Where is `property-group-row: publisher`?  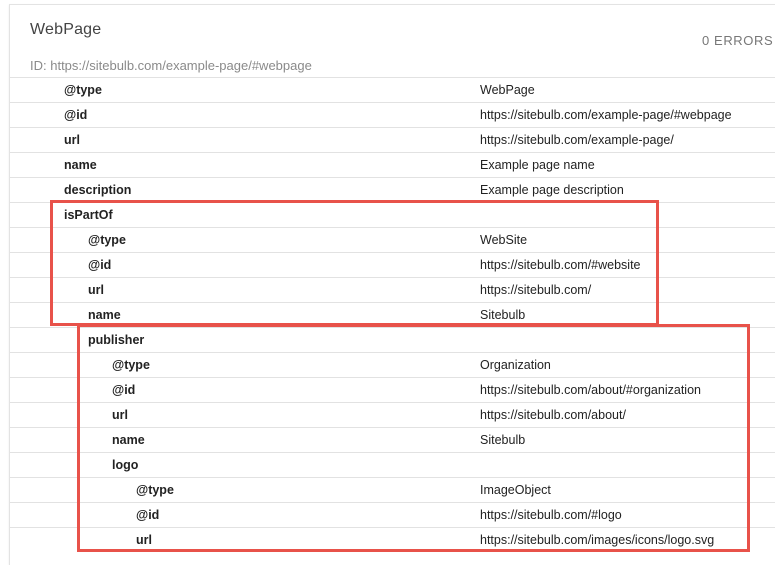 property-group-row: publisher is located at coordinates (392, 339).